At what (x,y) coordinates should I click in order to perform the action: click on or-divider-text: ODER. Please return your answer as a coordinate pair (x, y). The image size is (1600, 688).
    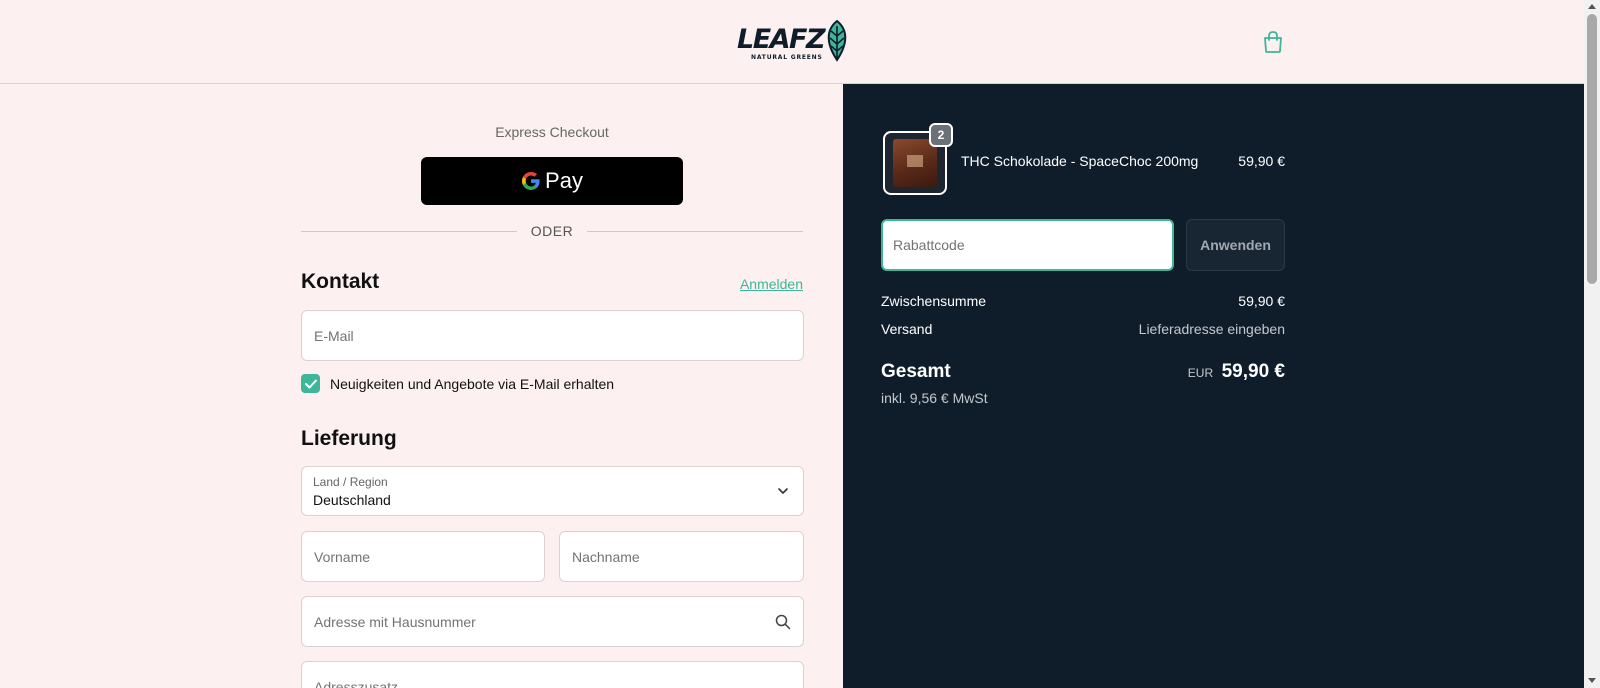
    Looking at the image, I should click on (552, 231).